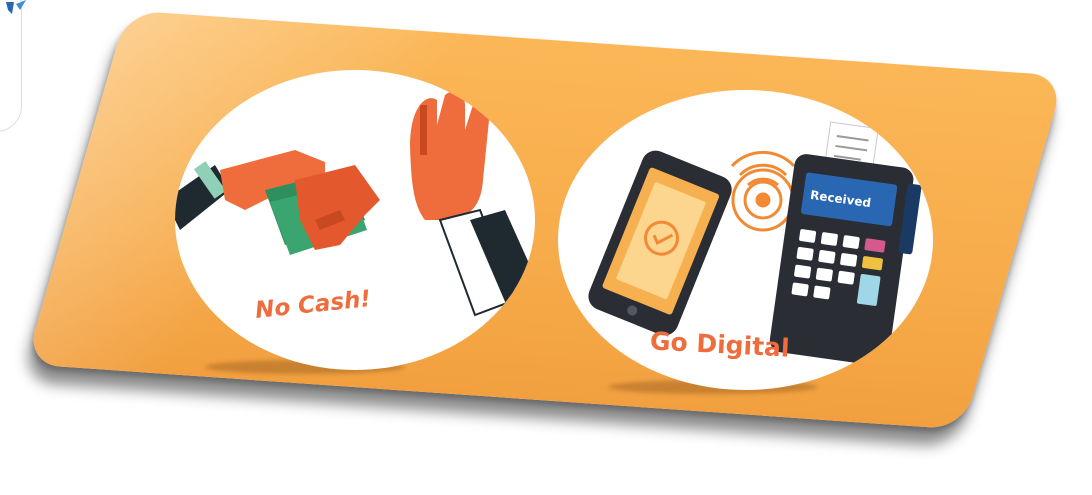 The image size is (1092, 495). What do you see at coordinates (660, 243) in the screenshot?
I see `smartphone-icon` at bounding box center [660, 243].